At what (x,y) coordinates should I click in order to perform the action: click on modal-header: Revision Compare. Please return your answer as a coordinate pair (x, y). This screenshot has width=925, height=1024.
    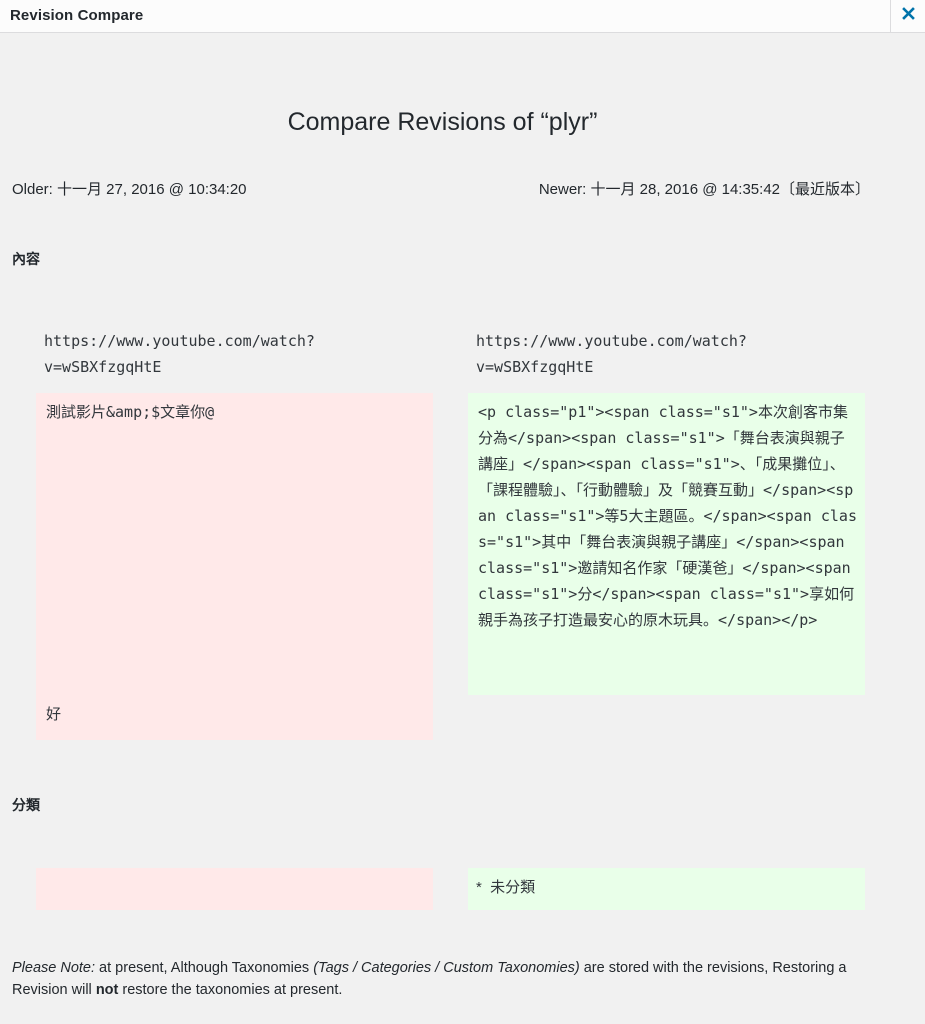
    Looking at the image, I should click on (462, 16).